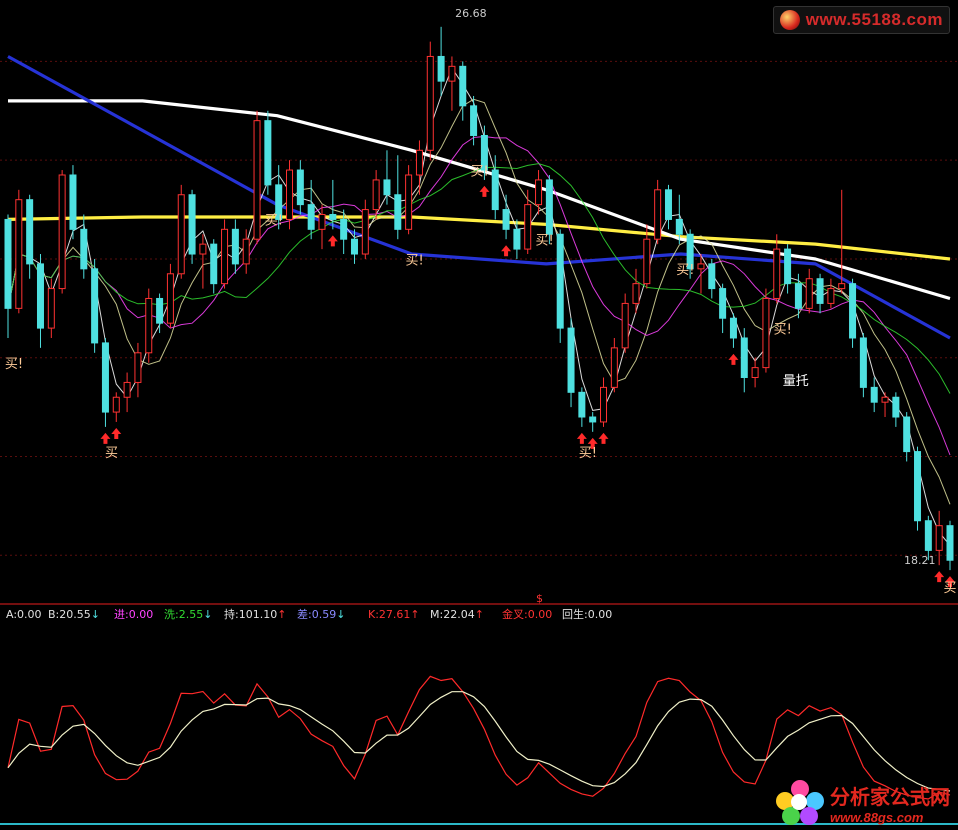 The height and width of the screenshot is (830, 958). Describe the element at coordinates (479, 238) in the screenshot. I see `ma-line-yellow` at that location.